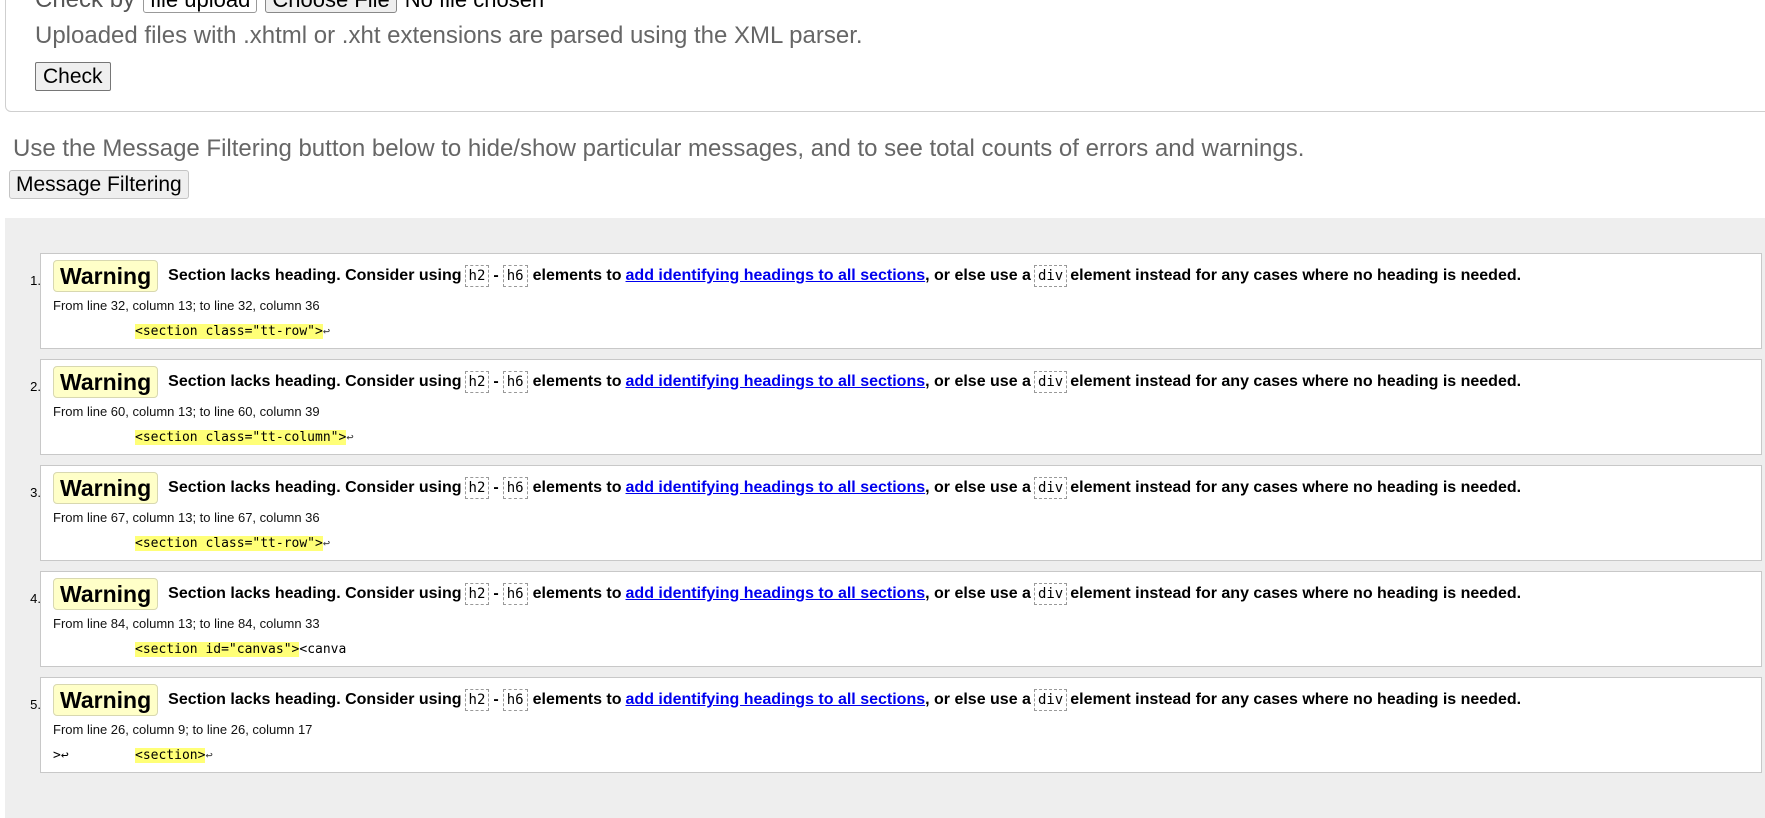  I want to click on choose-file-button: Choose File, so click(331, 6).